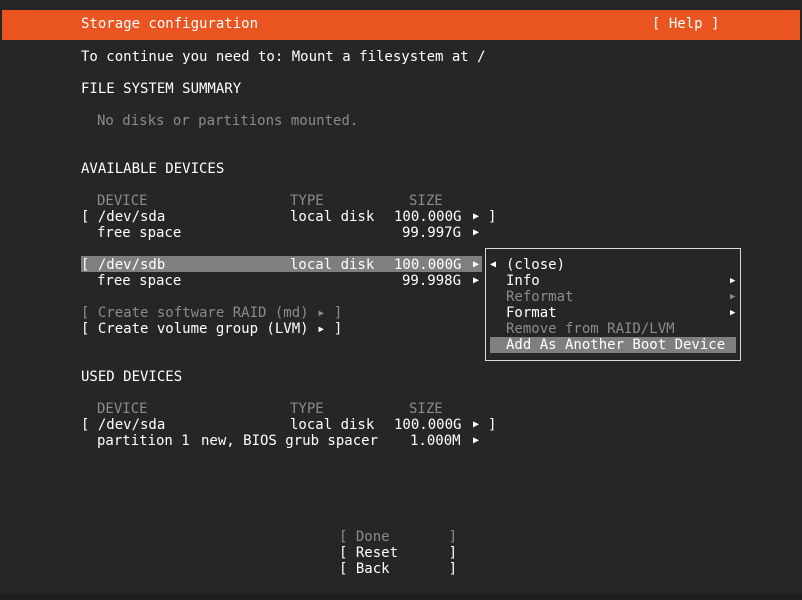  What do you see at coordinates (398, 537) in the screenshot?
I see `done-button: [ Done ]` at bounding box center [398, 537].